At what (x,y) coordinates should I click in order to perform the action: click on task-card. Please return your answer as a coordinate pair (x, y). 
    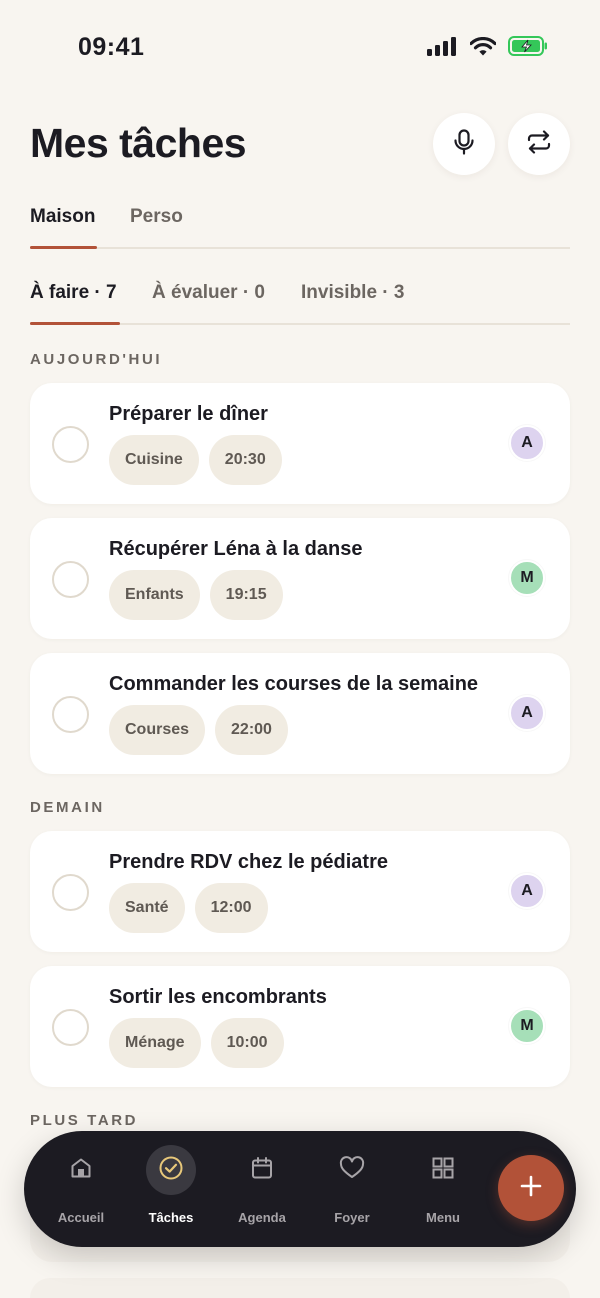
    Looking at the image, I should click on (300, 1288).